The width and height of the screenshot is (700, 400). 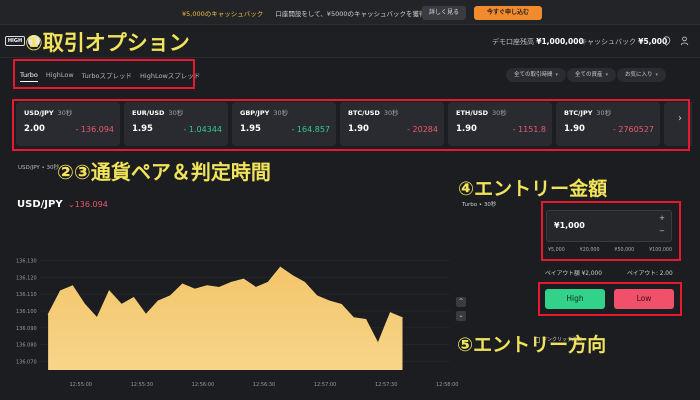 I want to click on filter-all-periods-label: 全ての取引時間, so click(x=533, y=75).